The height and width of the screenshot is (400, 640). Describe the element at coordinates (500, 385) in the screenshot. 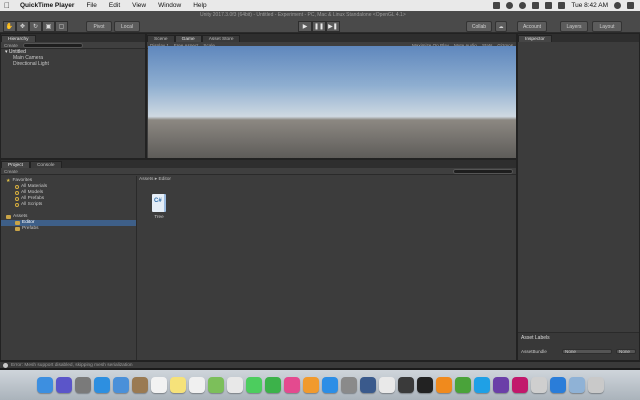

I see `visual-studio-icon` at that location.